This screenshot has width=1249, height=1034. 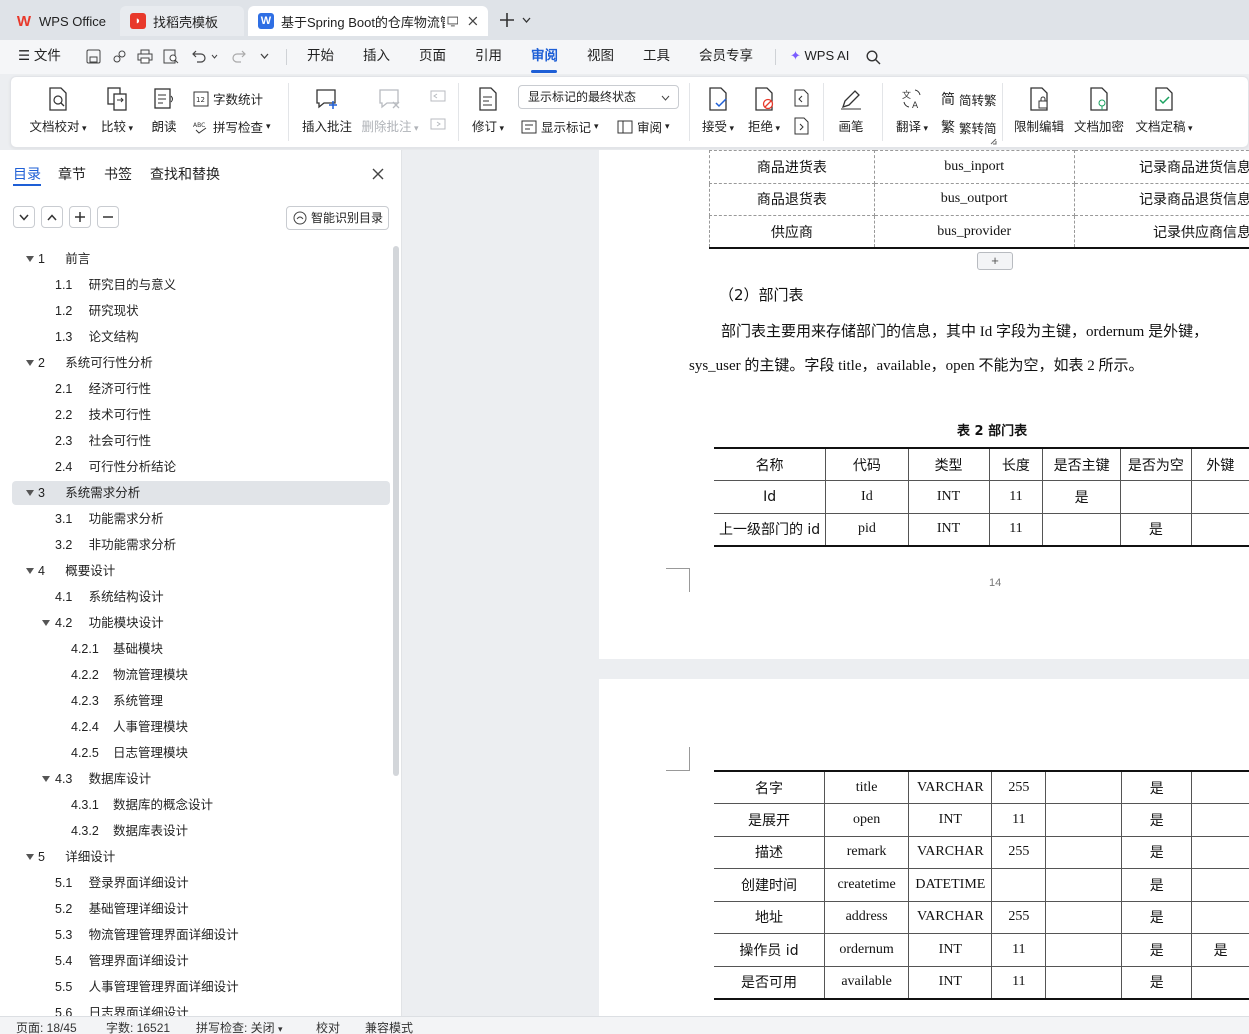 I want to click on toc-item: 2.1 经济可行性, so click(x=201, y=389).